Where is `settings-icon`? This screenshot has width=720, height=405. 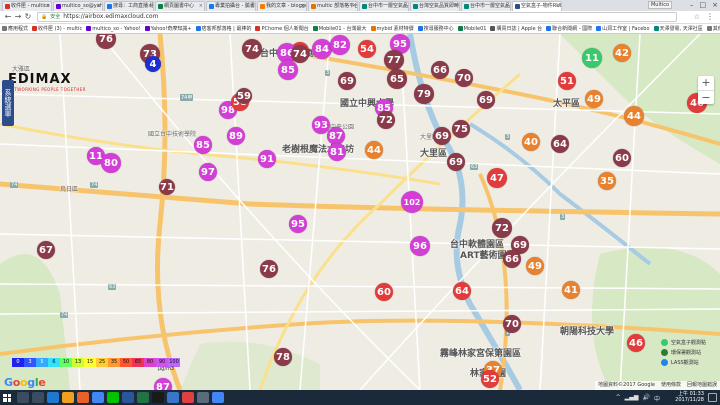 settings-icon is located at coordinates (203, 397).